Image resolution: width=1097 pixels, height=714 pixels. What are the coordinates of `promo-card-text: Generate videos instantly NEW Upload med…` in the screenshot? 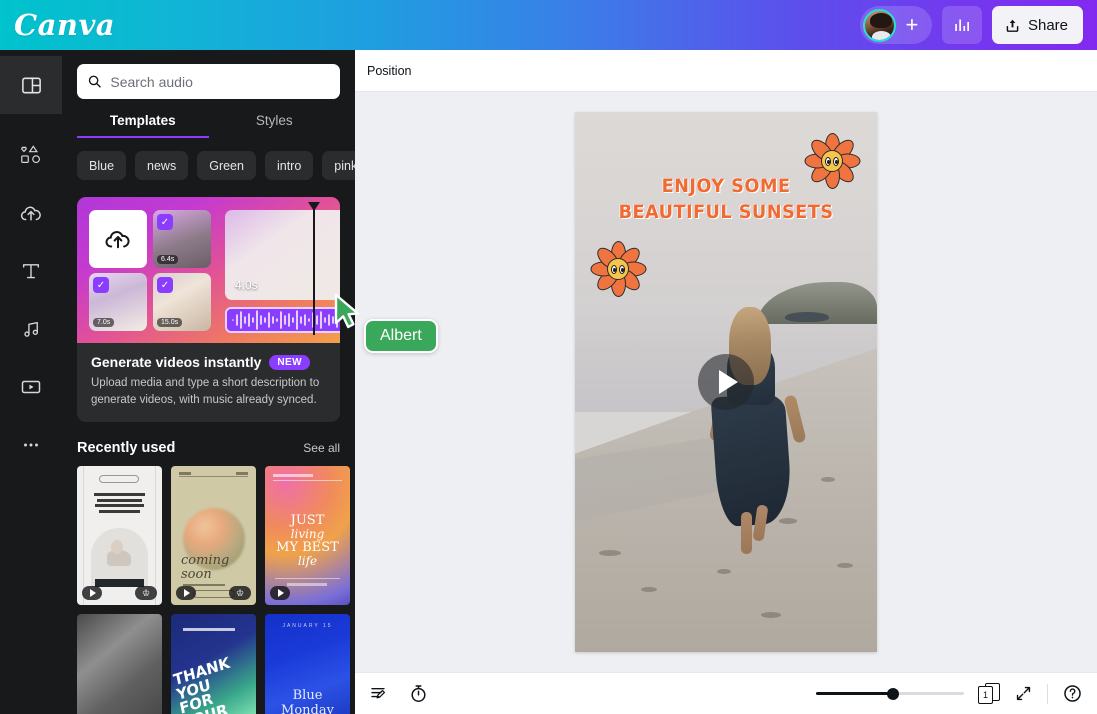 It's located at (208, 382).